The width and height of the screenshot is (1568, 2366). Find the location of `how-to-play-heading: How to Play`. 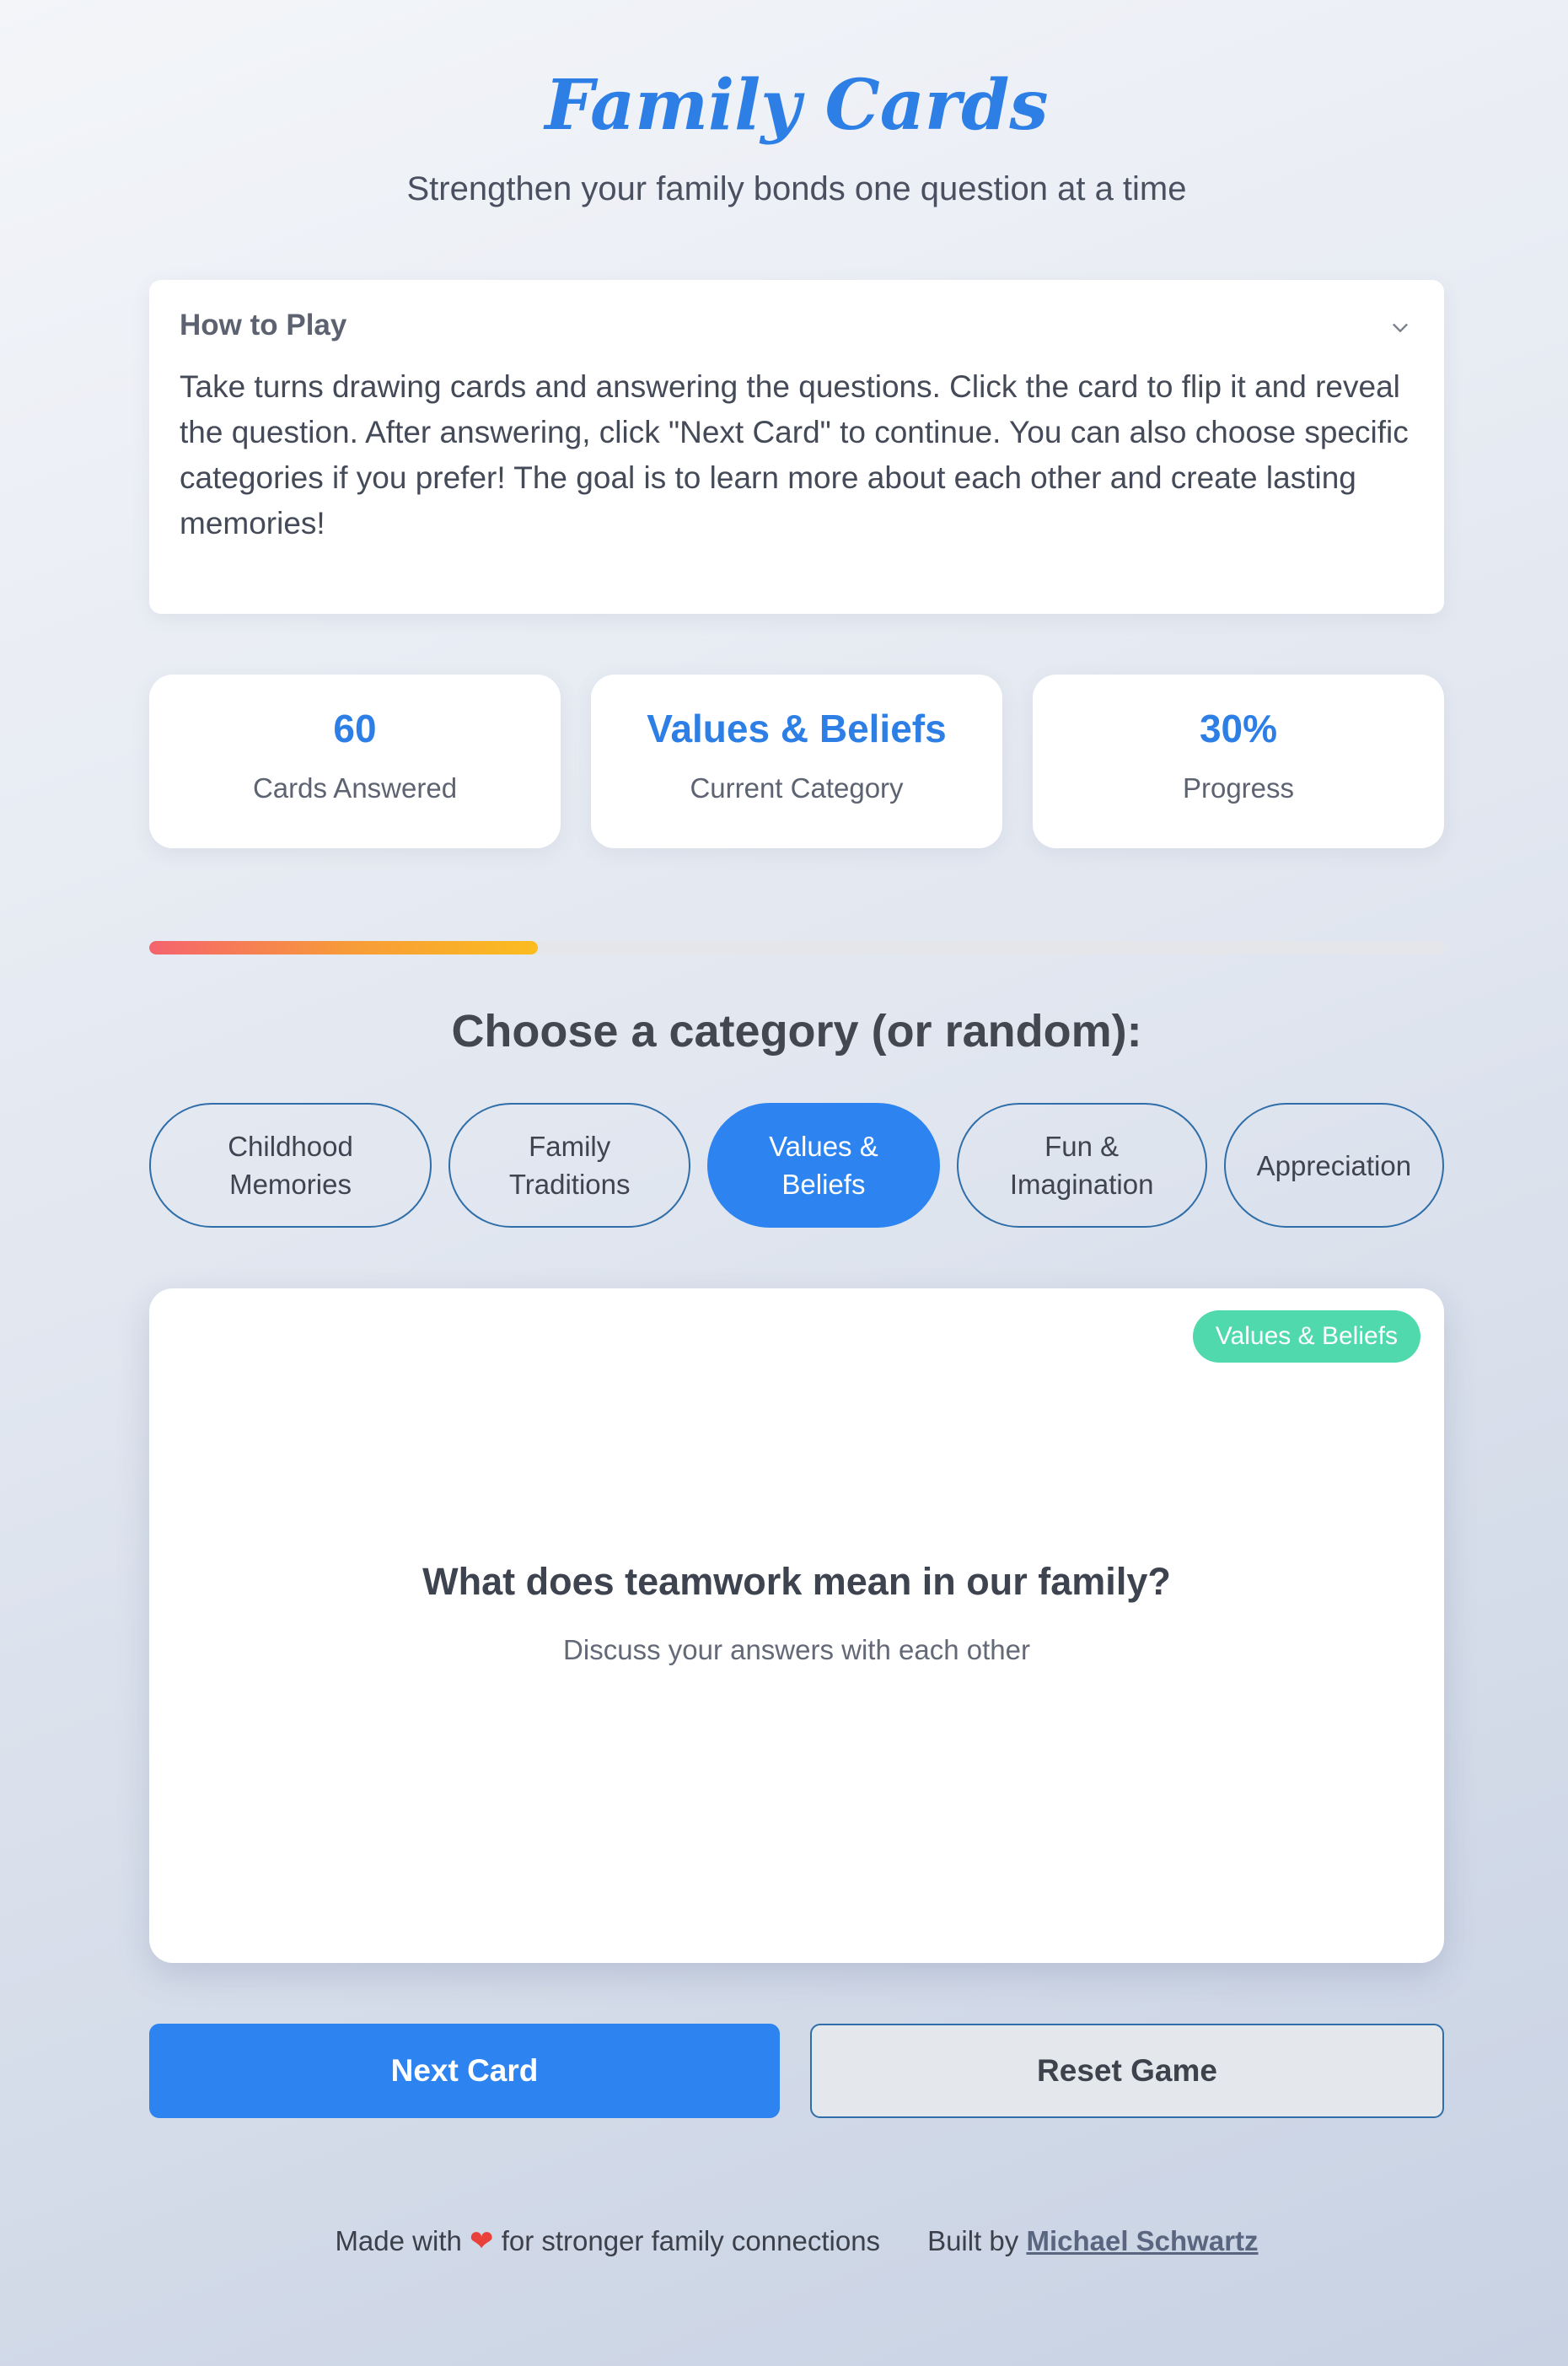

how-to-play-heading: How to Play is located at coordinates (797, 325).